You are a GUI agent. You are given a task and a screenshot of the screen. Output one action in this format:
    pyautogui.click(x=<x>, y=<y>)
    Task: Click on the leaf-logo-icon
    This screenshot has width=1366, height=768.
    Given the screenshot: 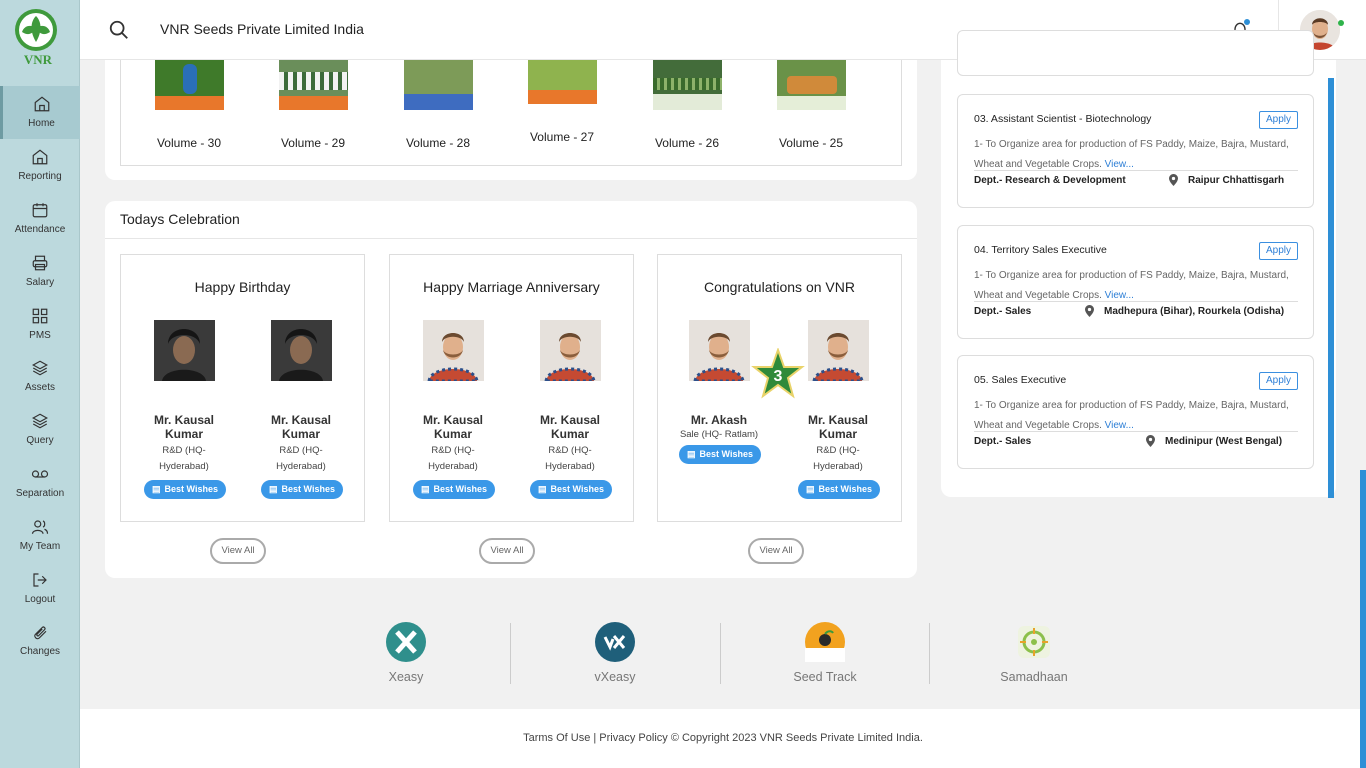 What is the action you would take?
    pyautogui.click(x=36, y=30)
    